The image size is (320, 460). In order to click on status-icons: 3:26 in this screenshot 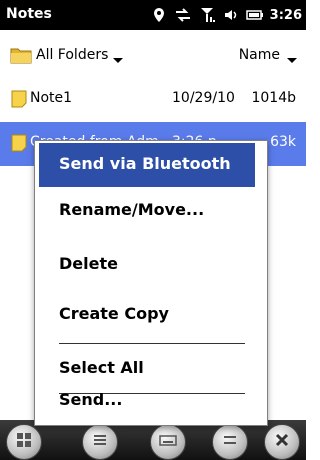, I will do `click(226, 15)`.